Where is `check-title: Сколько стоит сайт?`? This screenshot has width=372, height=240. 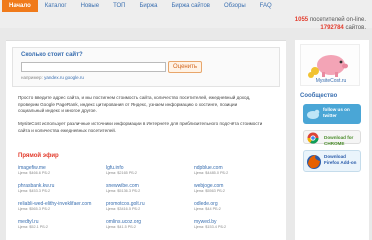
check-title: Сколько стоит сайт? is located at coordinates (52, 55).